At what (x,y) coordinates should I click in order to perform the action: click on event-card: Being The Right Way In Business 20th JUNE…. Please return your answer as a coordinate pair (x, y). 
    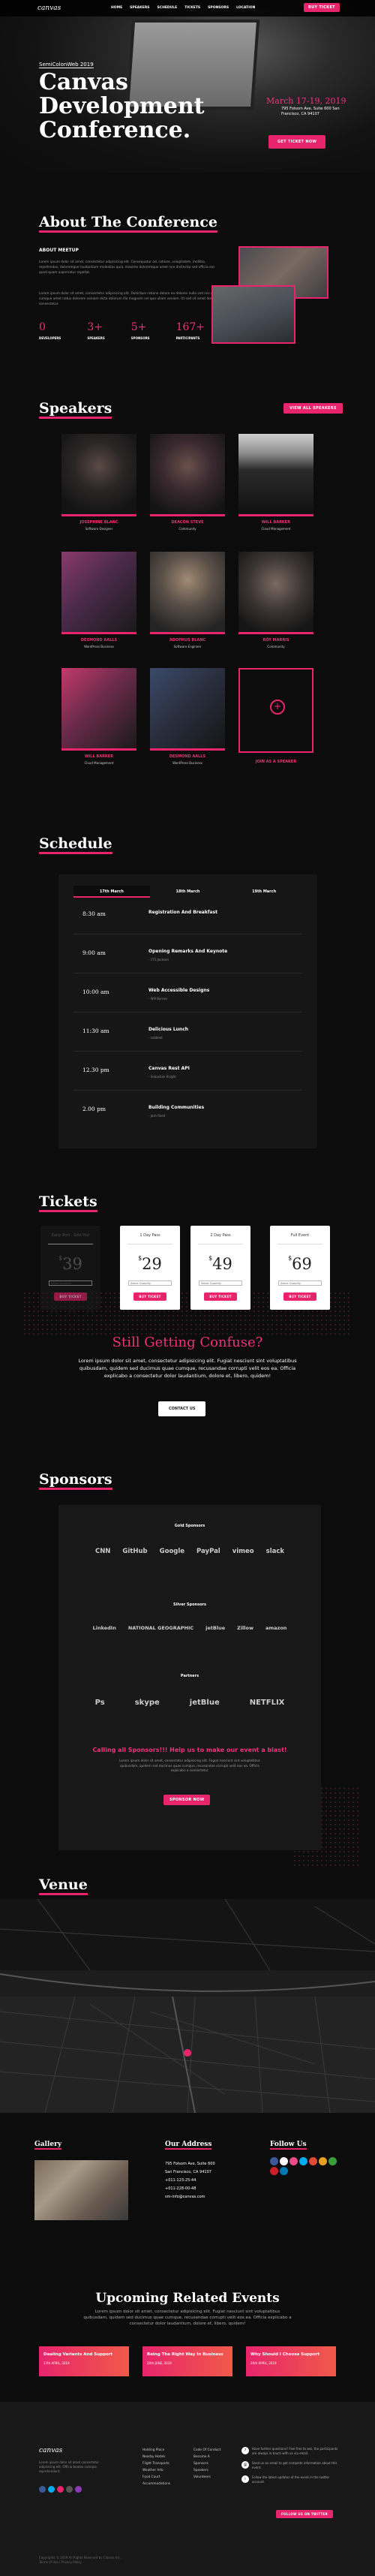
    Looking at the image, I should click on (187, 2361).